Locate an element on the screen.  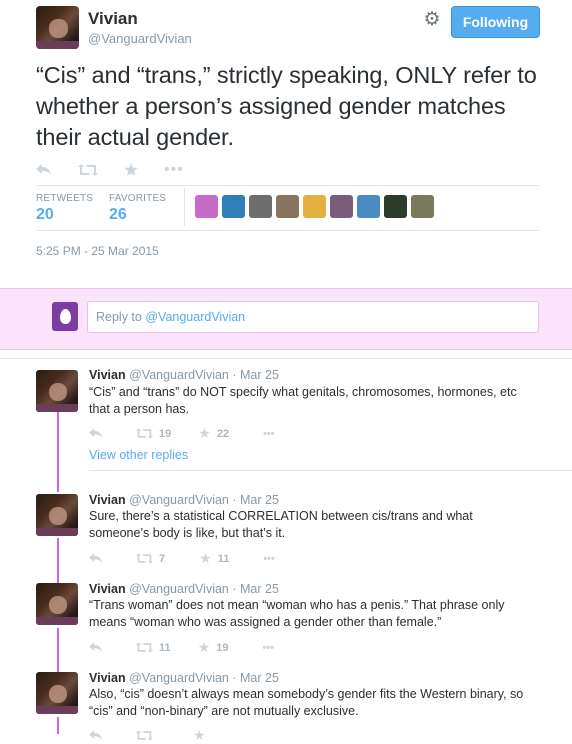
reply-mention: @VanguardVivian is located at coordinates (195, 317).